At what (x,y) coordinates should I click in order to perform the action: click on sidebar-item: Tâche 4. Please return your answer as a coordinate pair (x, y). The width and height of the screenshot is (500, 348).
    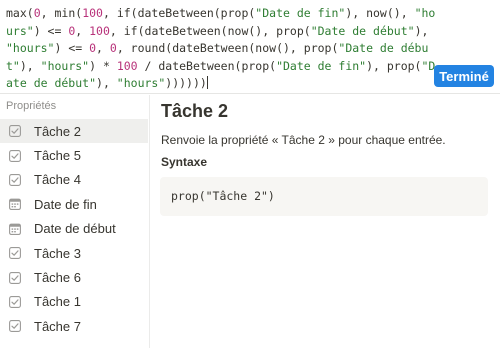
    Looking at the image, I should click on (75, 180).